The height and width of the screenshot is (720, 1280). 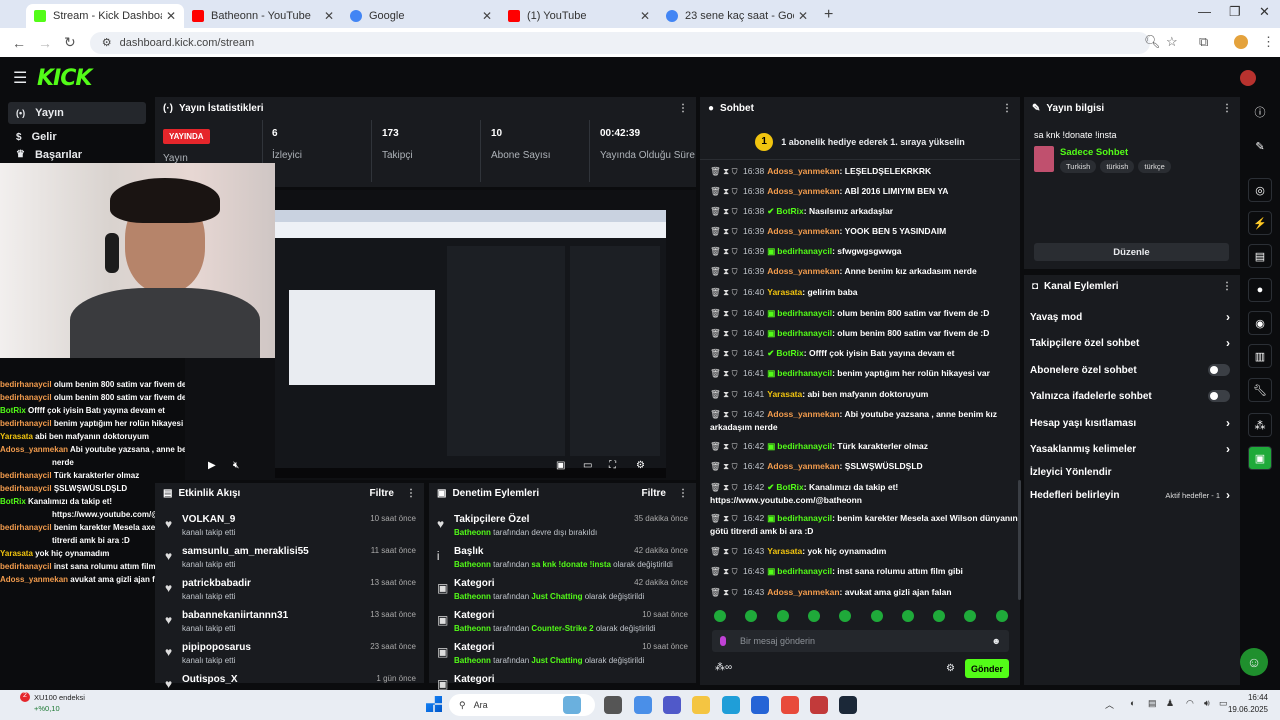 What do you see at coordinates (210, 679) in the screenshot?
I see `activity-username: Outispos_X` at bounding box center [210, 679].